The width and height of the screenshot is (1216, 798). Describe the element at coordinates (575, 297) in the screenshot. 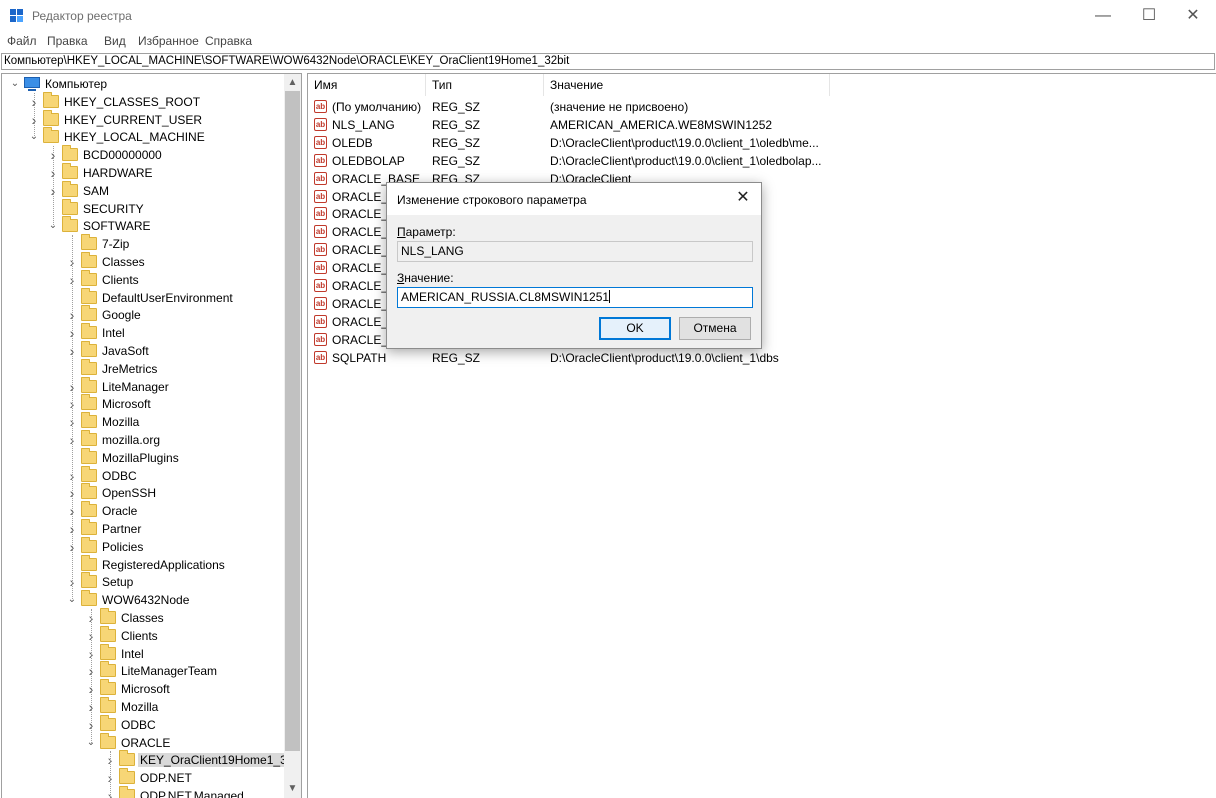

I see `value-data-input: AMERICAN_RUSSIA.CL8MSWIN1251` at that location.